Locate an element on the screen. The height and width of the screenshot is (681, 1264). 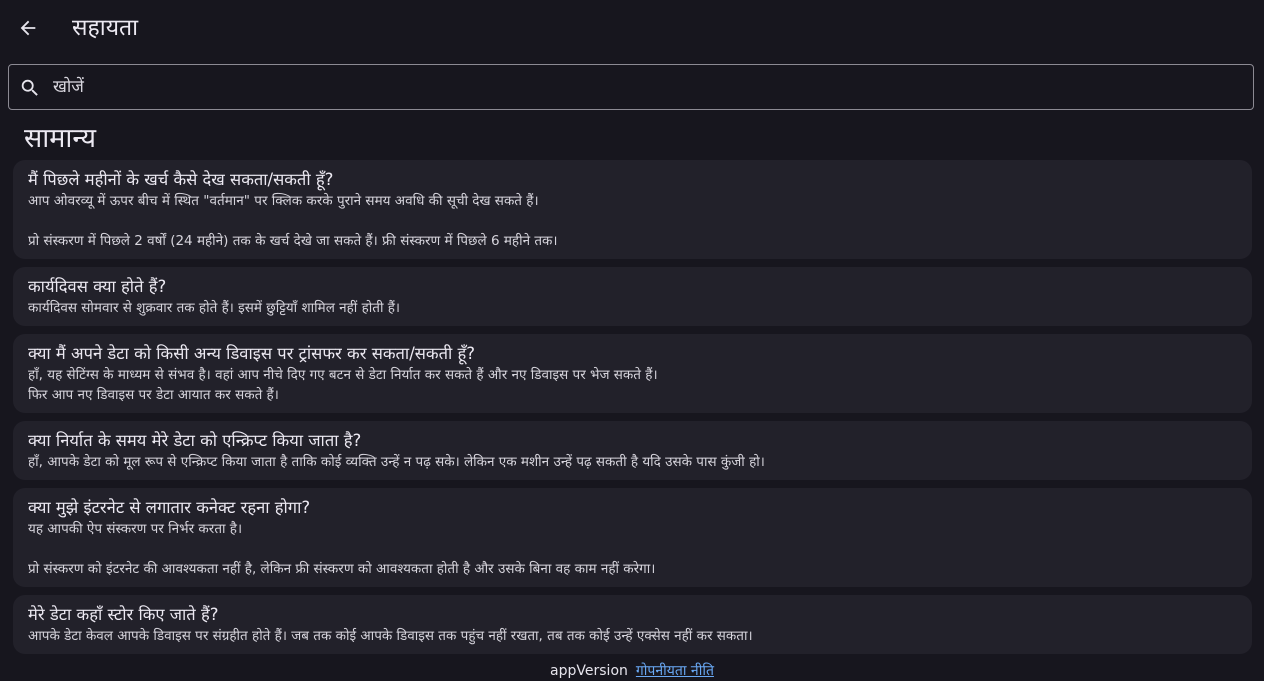
search-box is located at coordinates (631, 87).